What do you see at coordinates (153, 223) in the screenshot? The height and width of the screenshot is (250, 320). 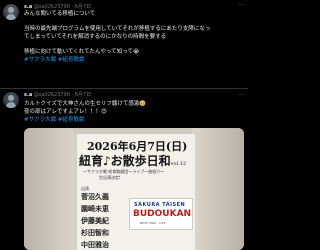 I see `logo-sub-text: NEW YORK · LIVE` at bounding box center [153, 223].